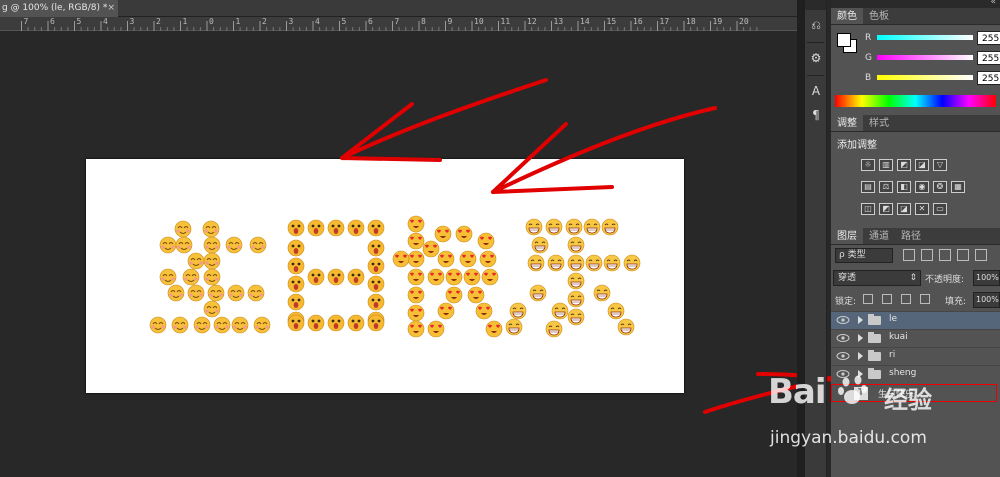 This screenshot has height=477, width=1000. I want to click on character-icon: A, so click(816, 91).